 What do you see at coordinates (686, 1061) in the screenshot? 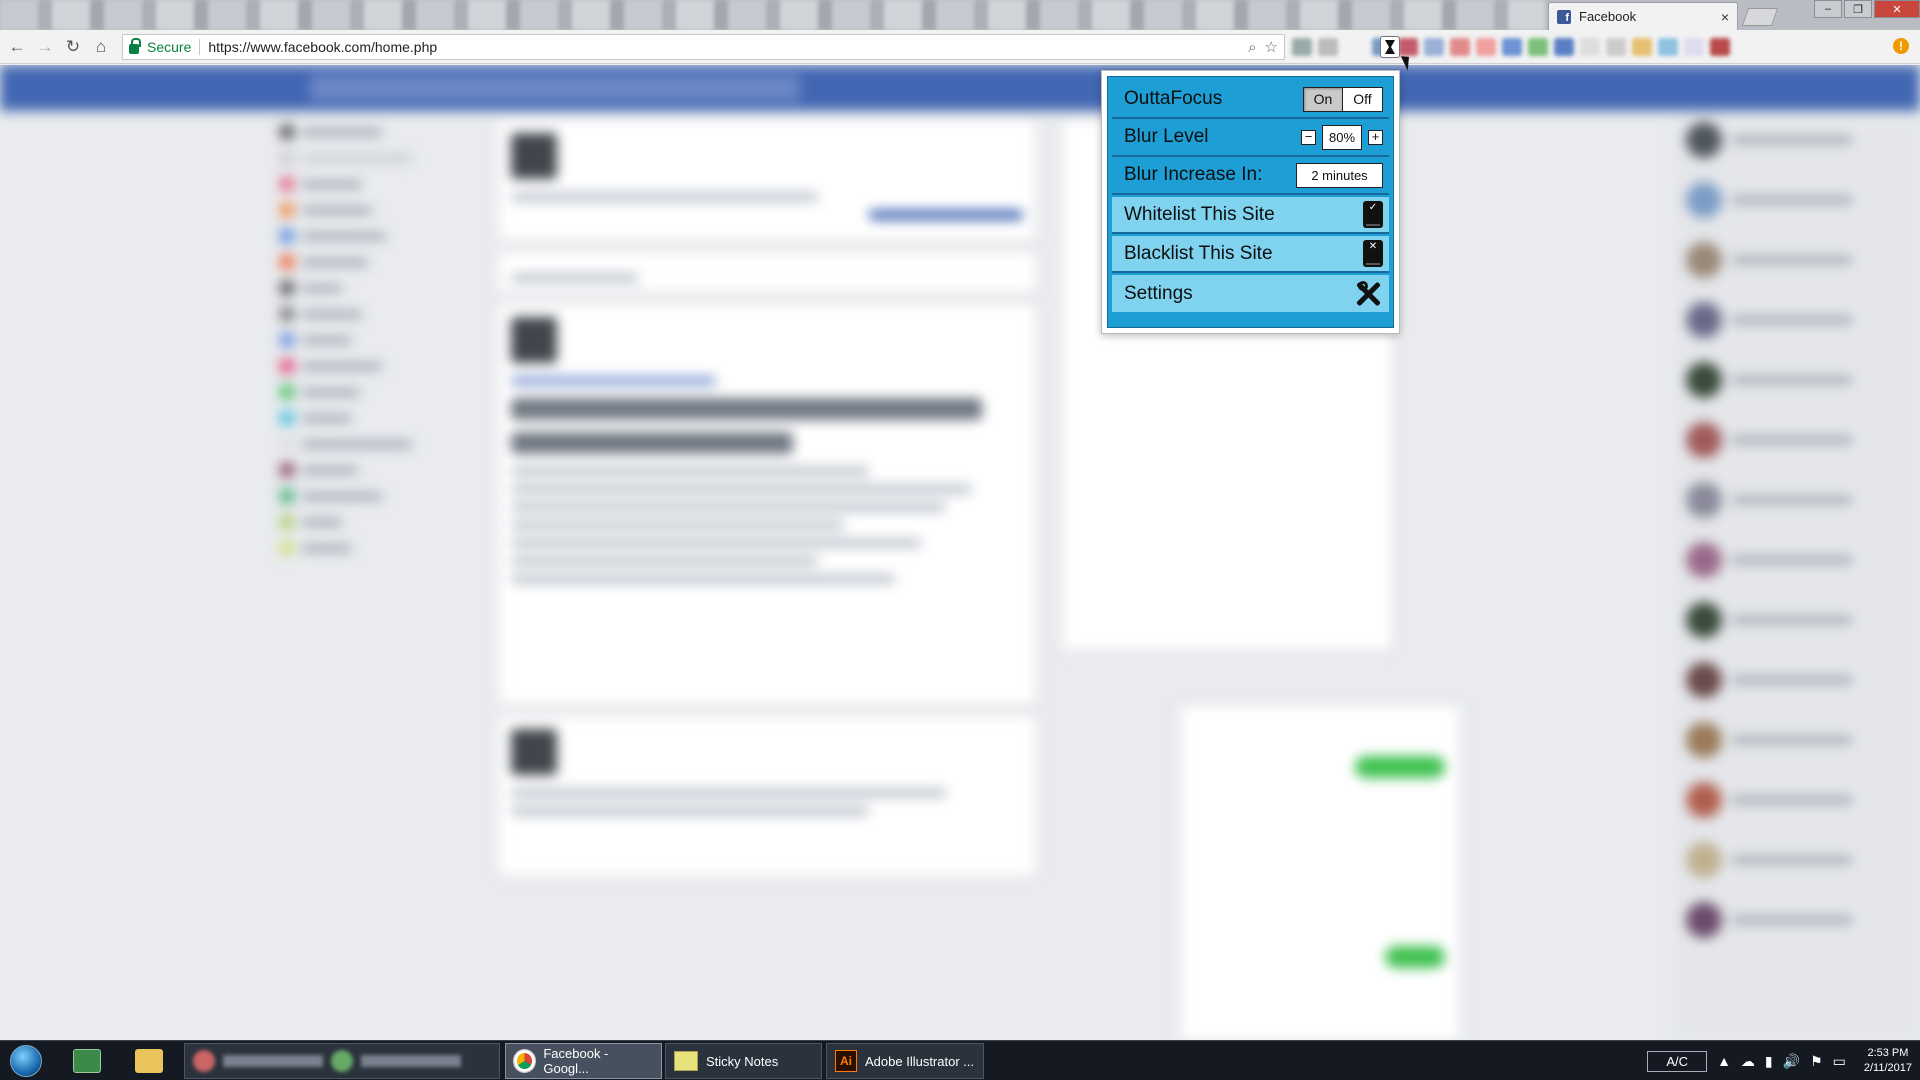
I see `sticky-notes-icon` at bounding box center [686, 1061].